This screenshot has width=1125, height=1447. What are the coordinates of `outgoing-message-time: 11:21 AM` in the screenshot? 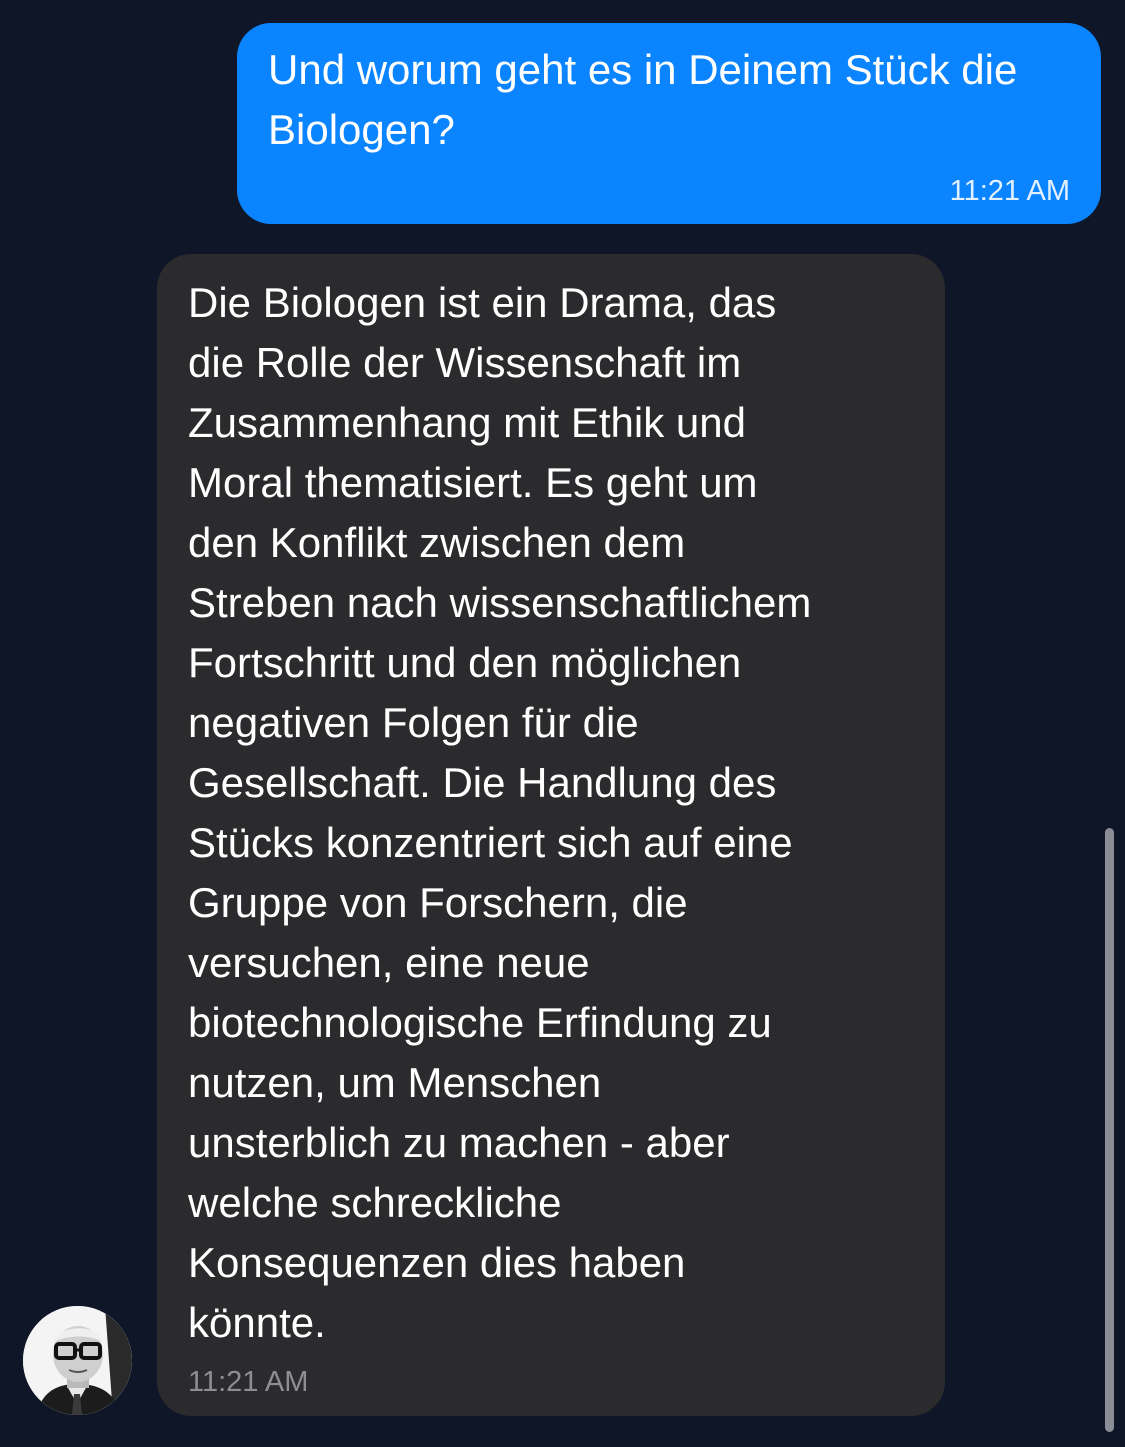 It's located at (1009, 191).